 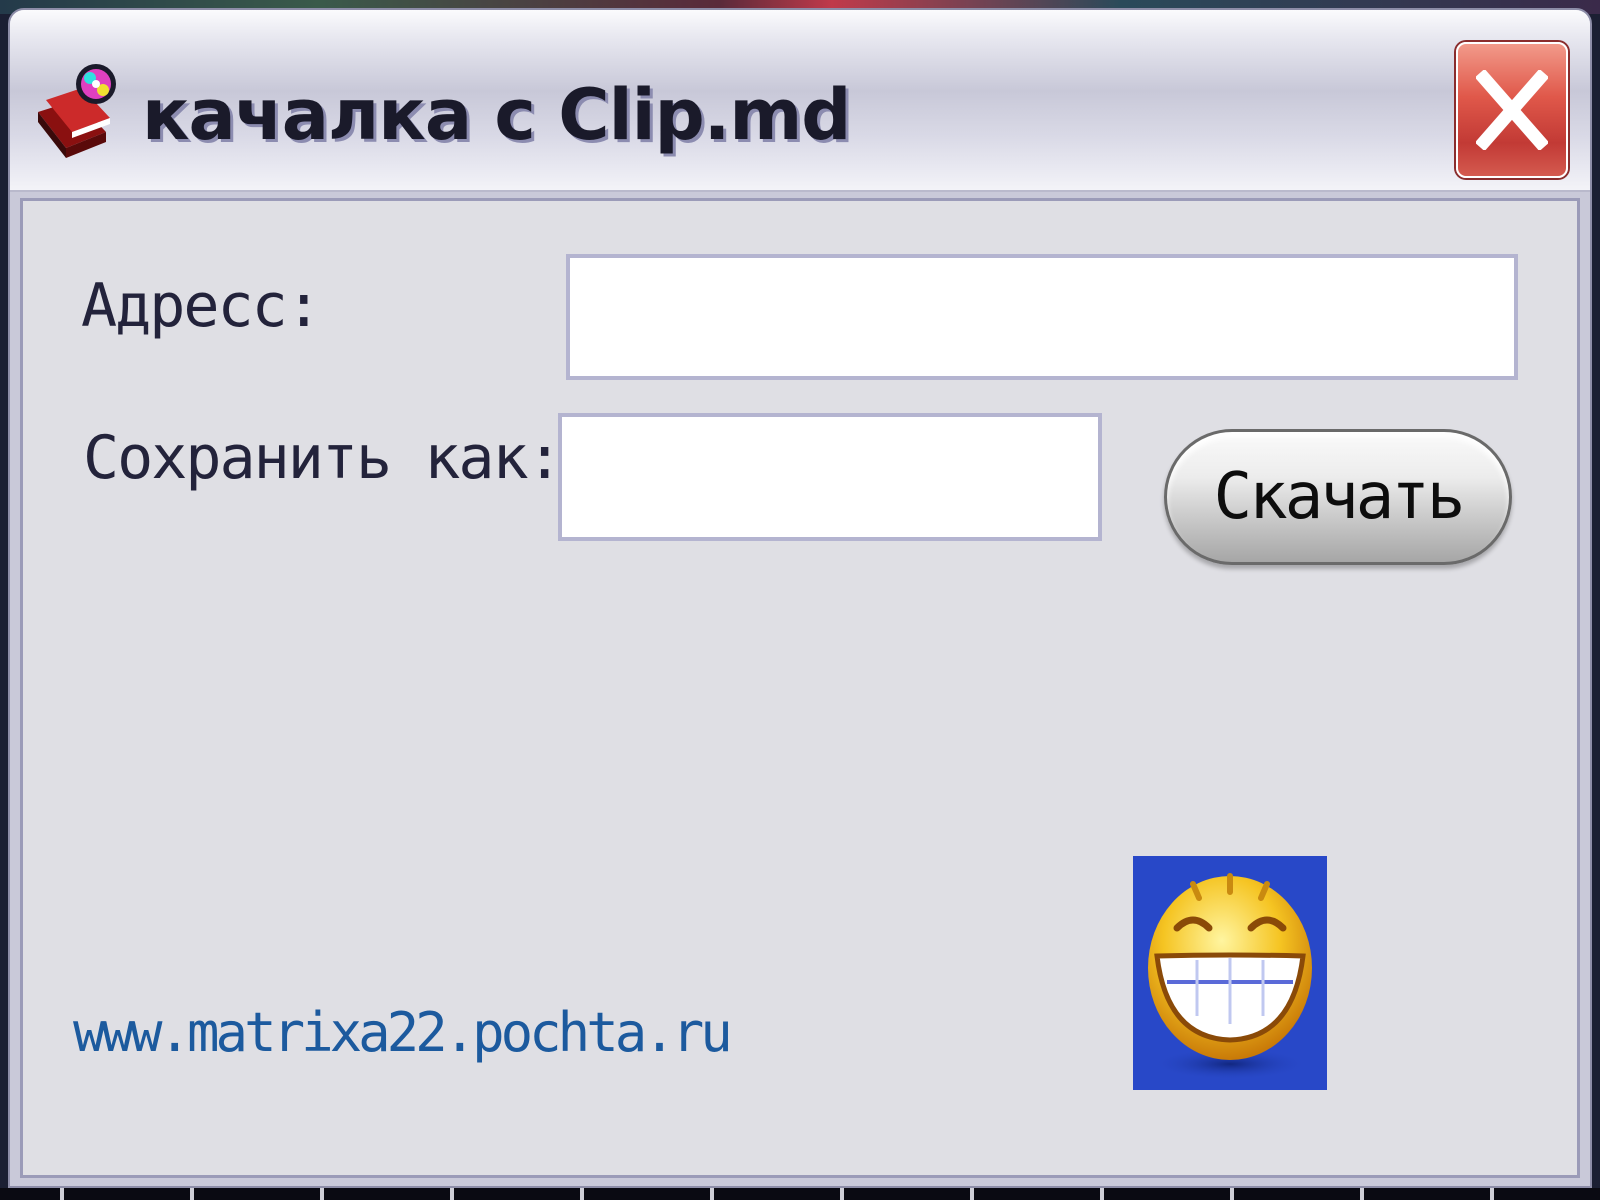 What do you see at coordinates (201, 306) in the screenshot?
I see `address-label: Адресс:` at bounding box center [201, 306].